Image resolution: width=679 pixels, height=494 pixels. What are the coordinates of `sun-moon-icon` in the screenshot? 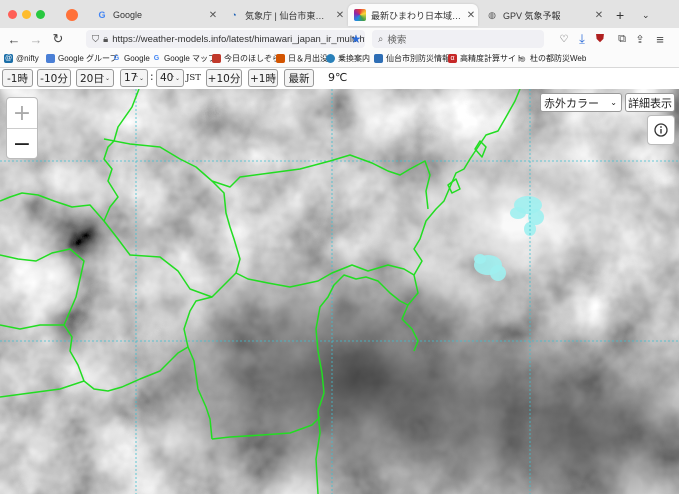 It's located at (280, 58).